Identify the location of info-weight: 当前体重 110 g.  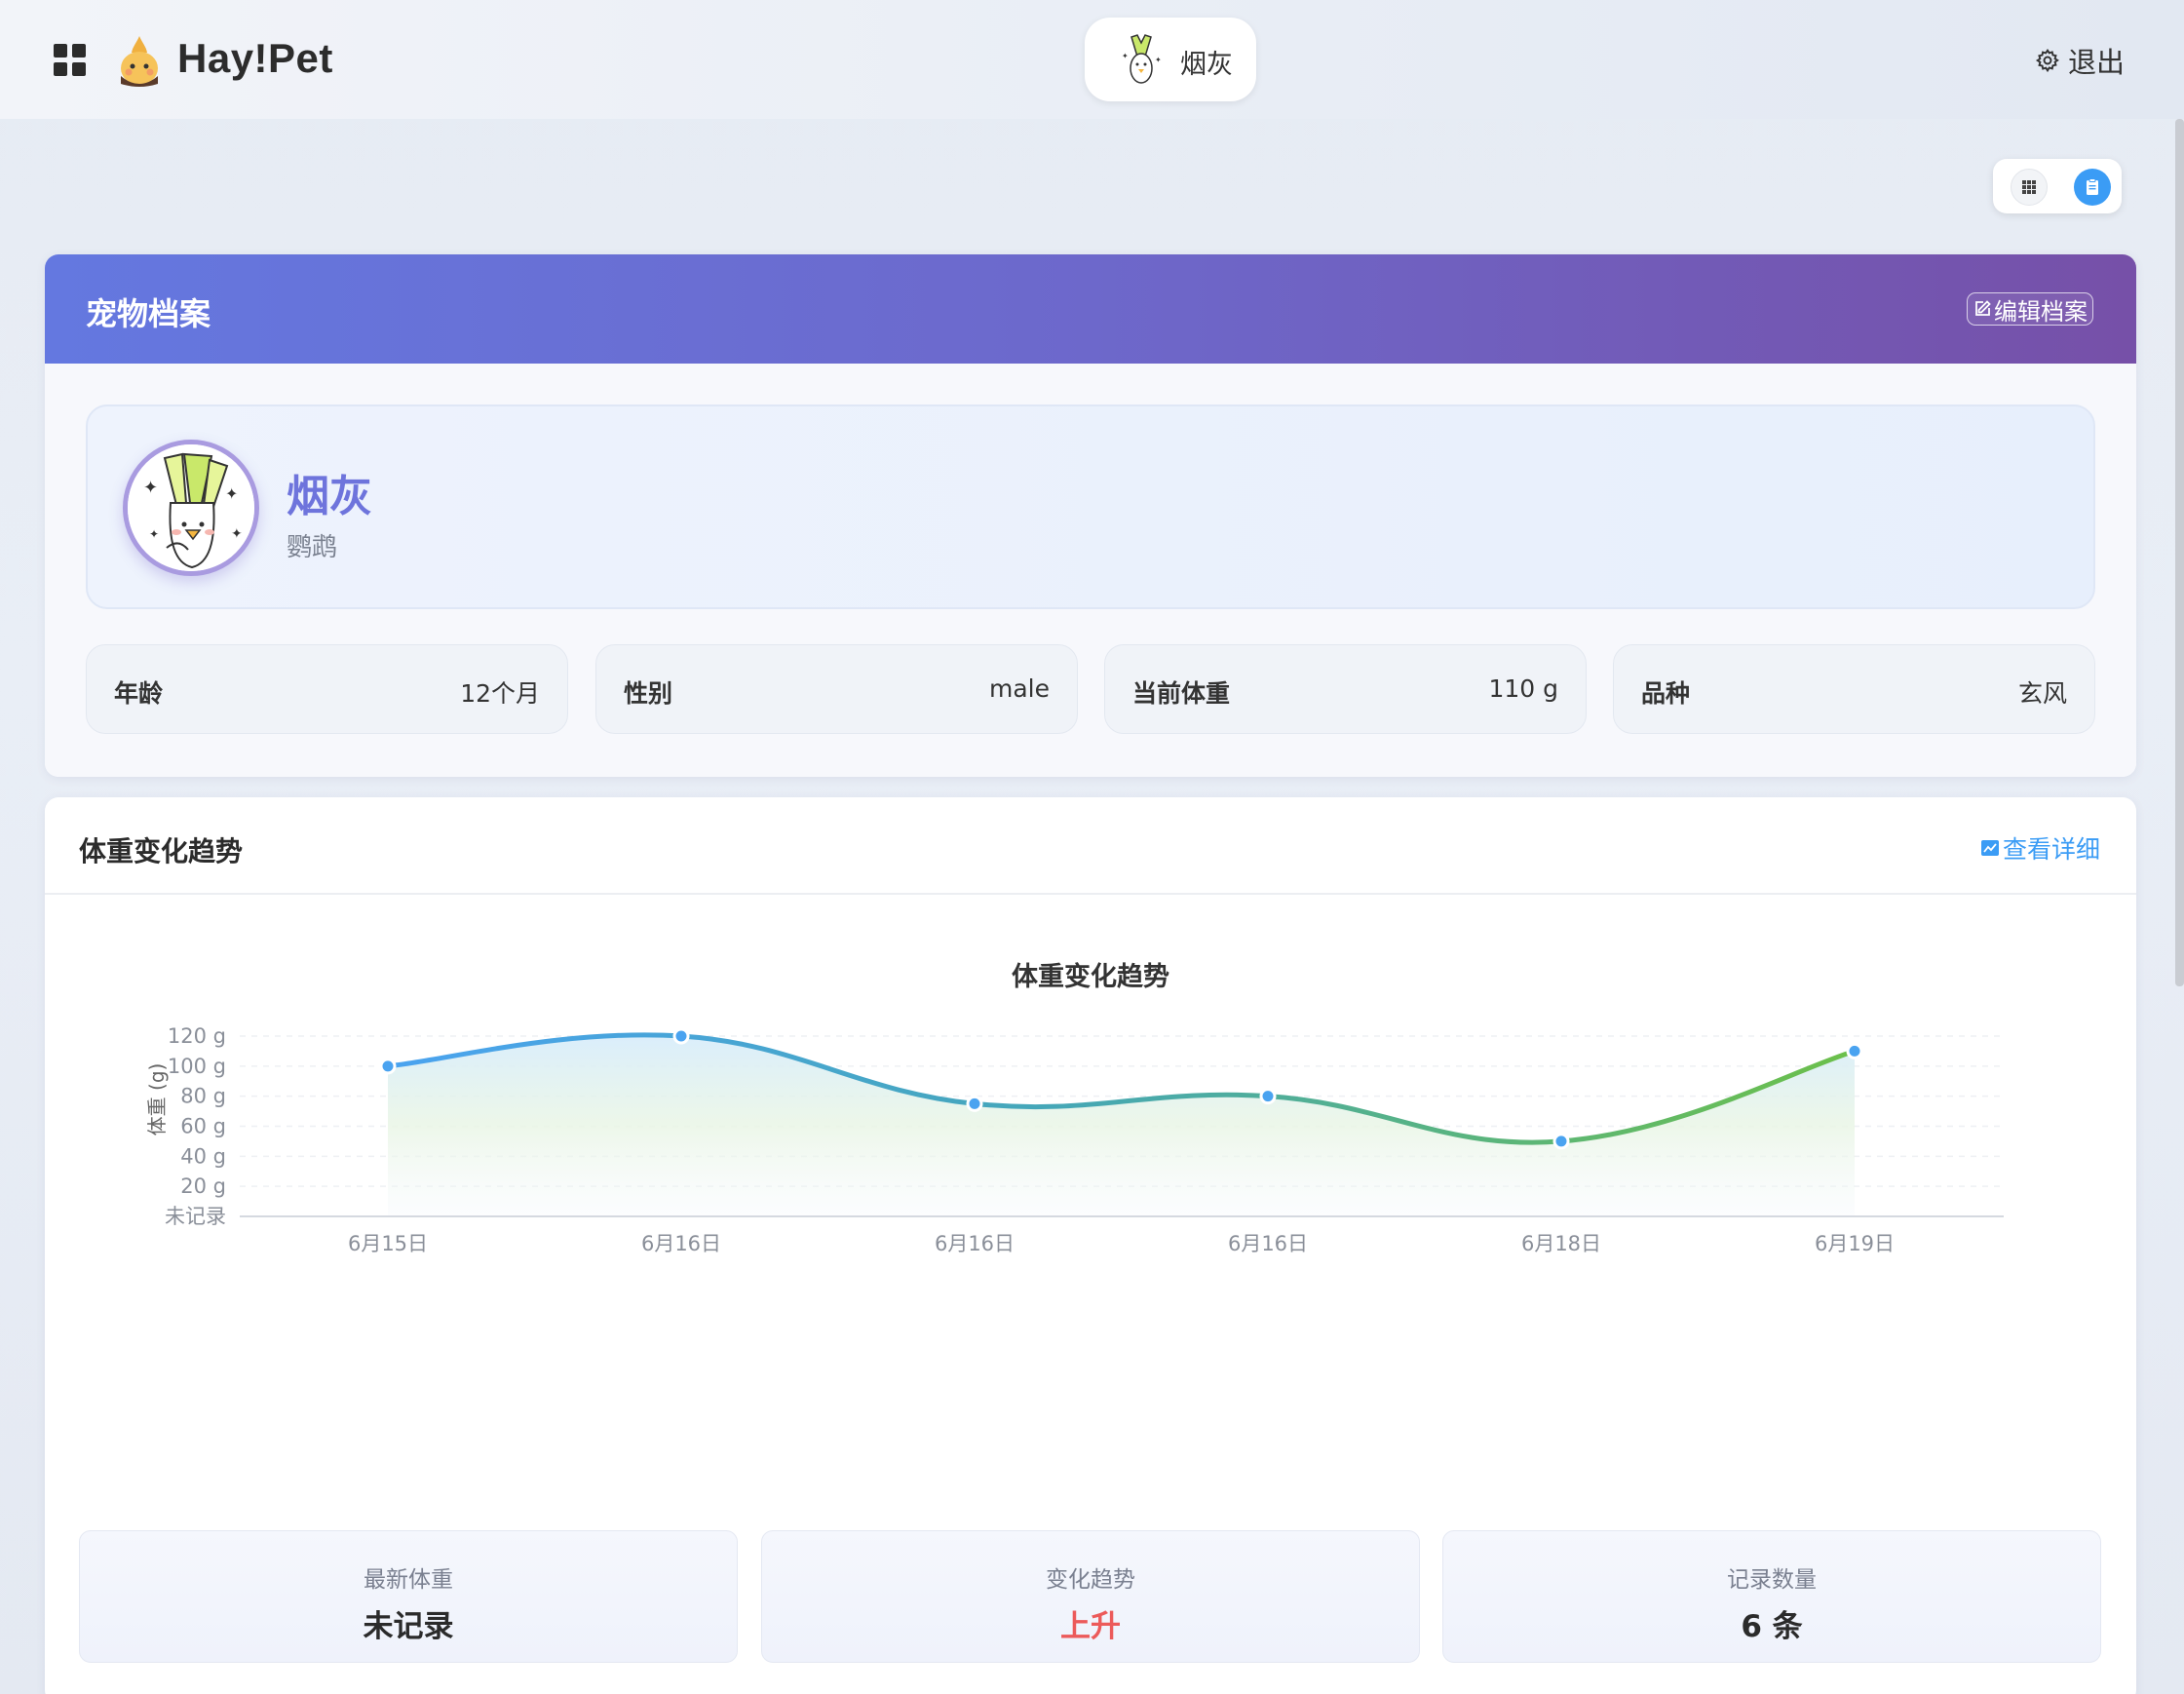
(1345, 689).